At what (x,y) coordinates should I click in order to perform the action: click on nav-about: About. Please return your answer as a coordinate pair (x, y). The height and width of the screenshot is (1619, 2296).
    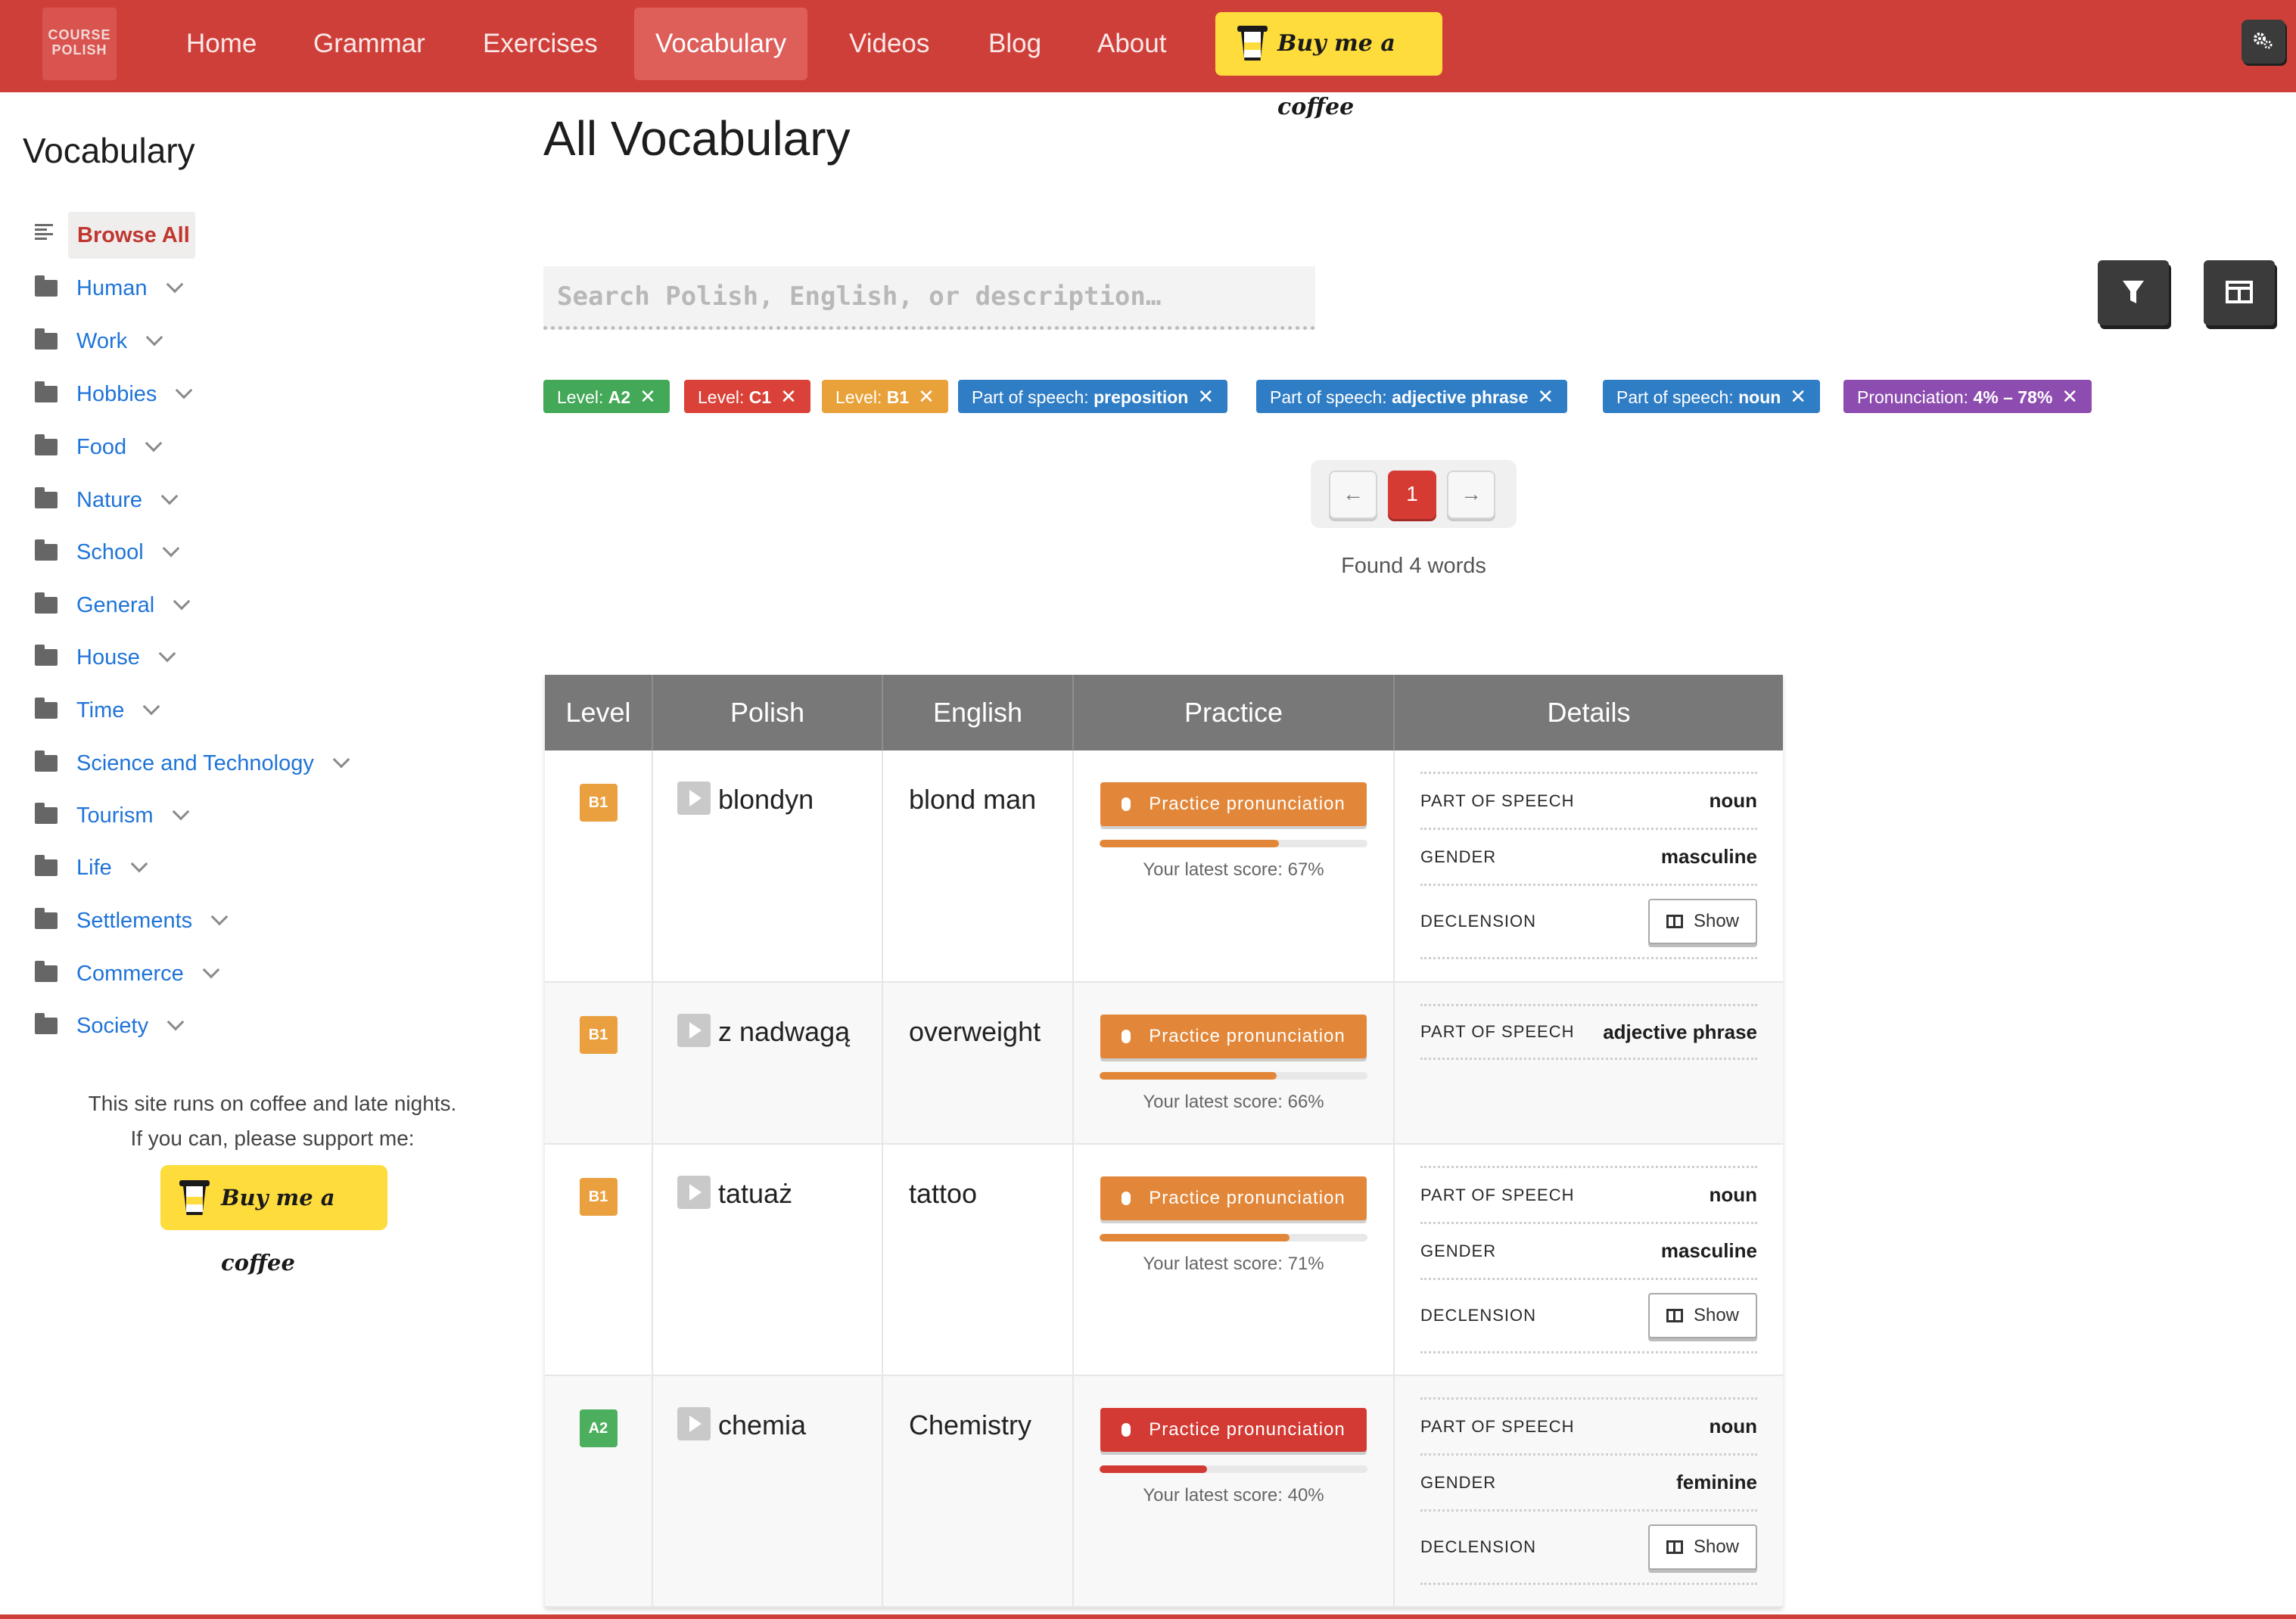
    Looking at the image, I should click on (1131, 44).